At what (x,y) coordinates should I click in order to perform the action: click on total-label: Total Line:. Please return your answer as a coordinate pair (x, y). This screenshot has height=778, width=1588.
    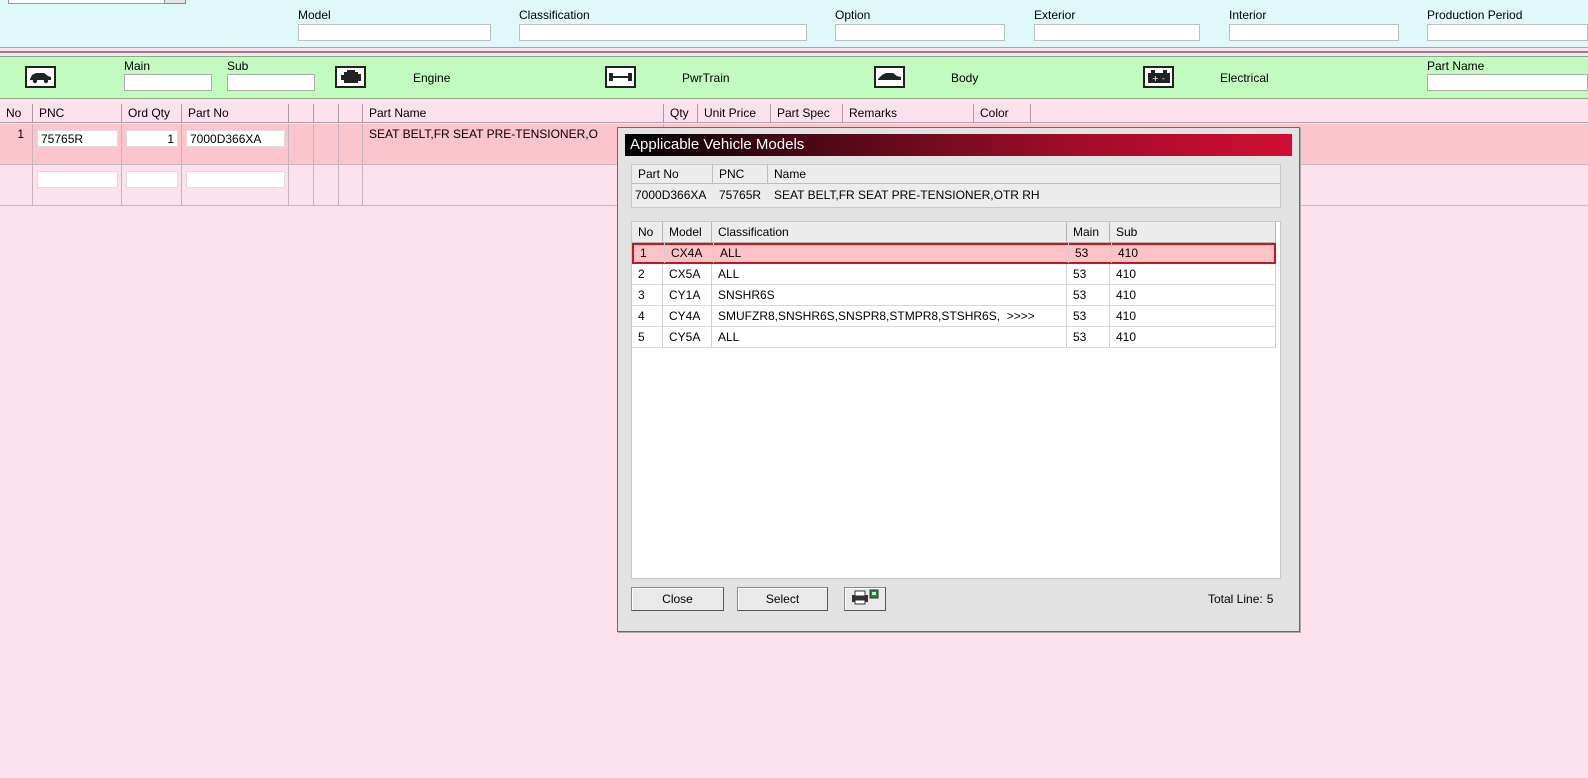
    Looking at the image, I should click on (1235, 599).